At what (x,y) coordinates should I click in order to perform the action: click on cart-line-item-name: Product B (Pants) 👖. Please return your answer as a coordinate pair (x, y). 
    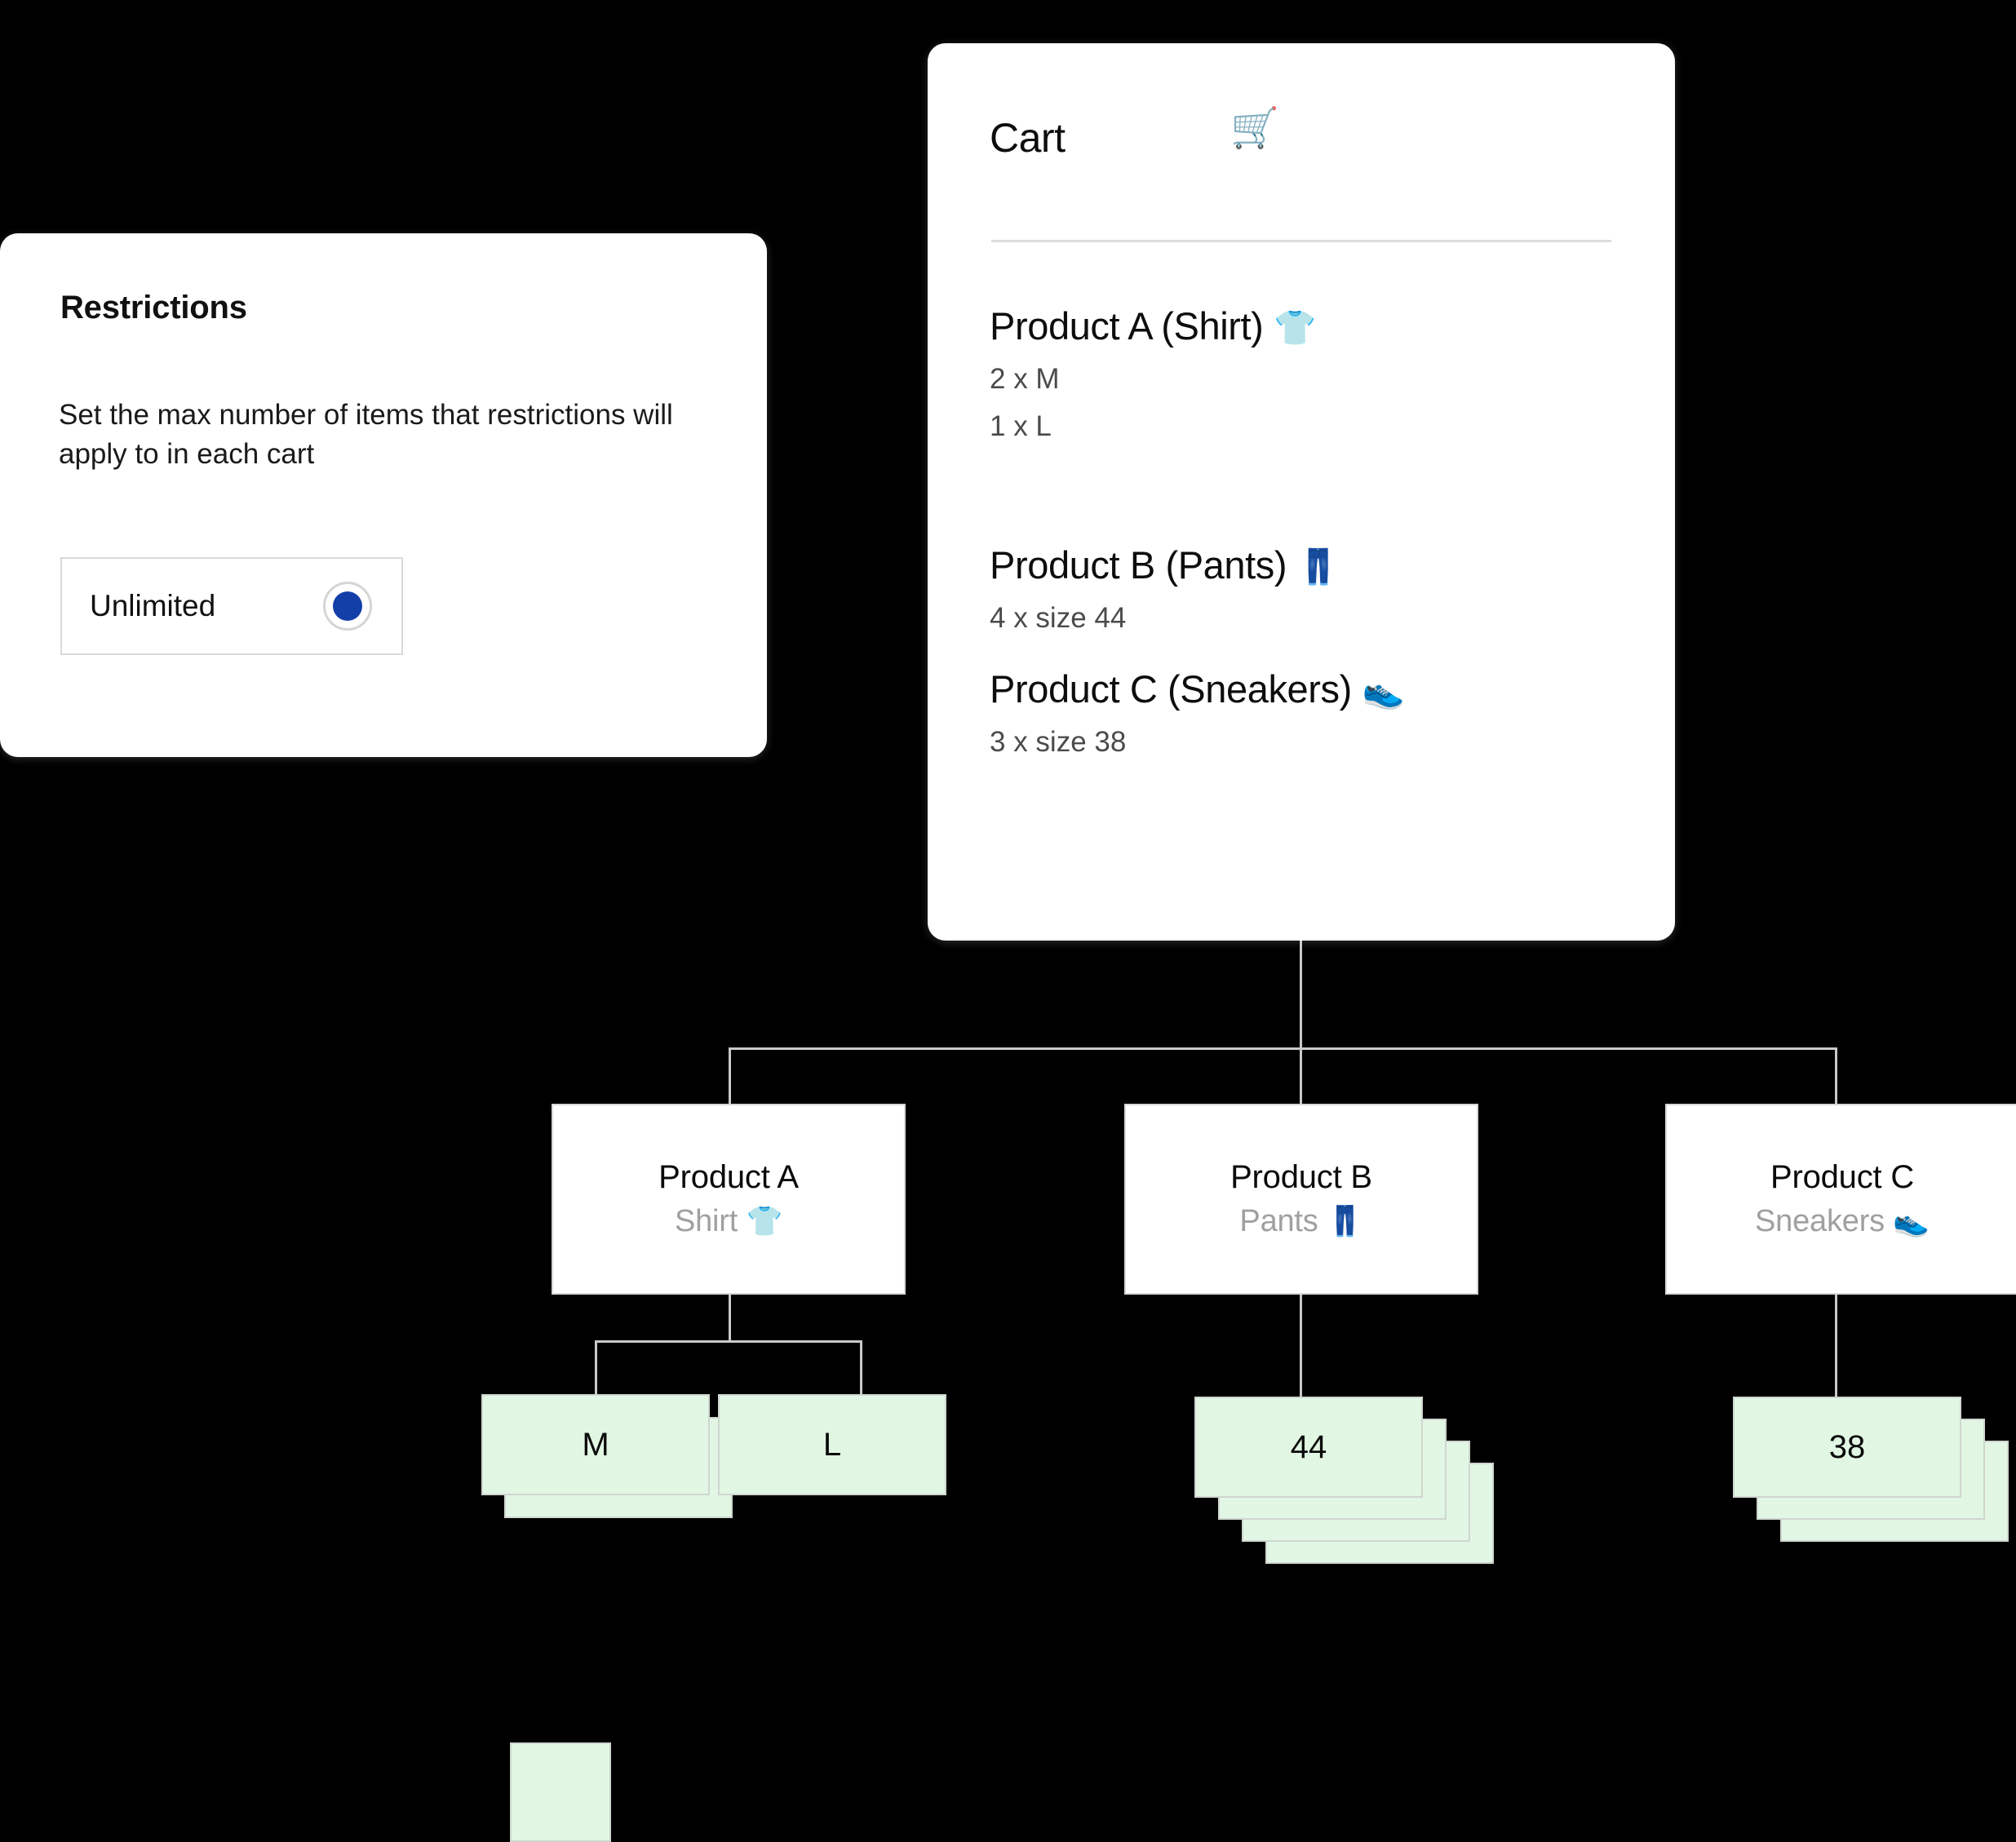
    Looking at the image, I should click on (1165, 565).